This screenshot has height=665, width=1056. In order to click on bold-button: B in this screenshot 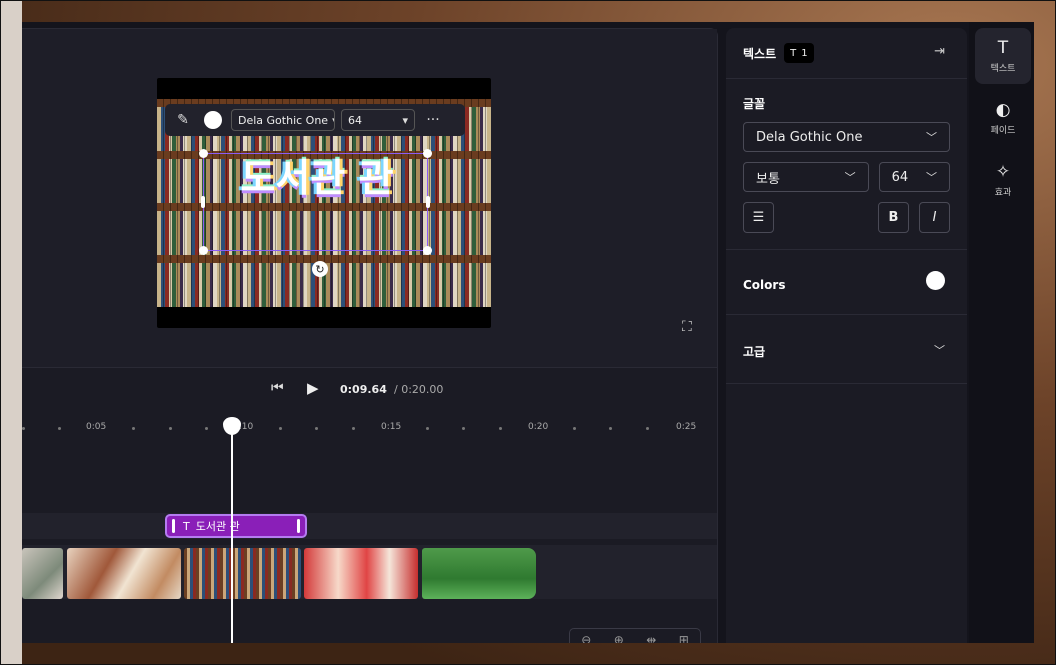, I will do `click(893, 217)`.